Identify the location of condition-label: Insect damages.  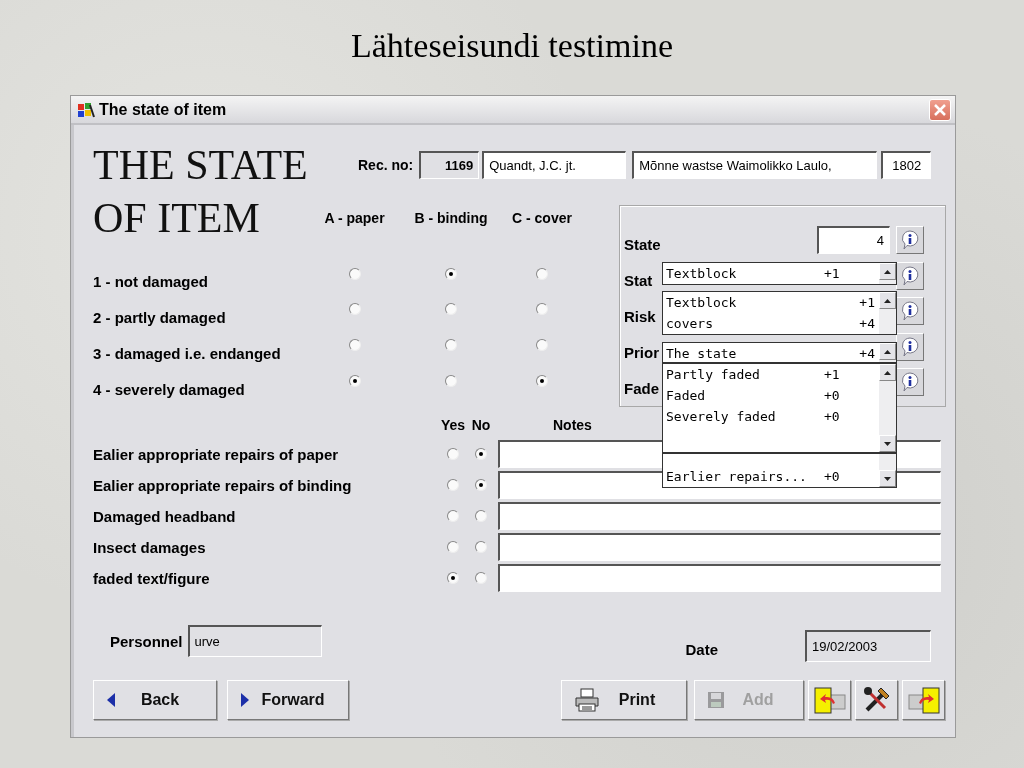
(150, 547).